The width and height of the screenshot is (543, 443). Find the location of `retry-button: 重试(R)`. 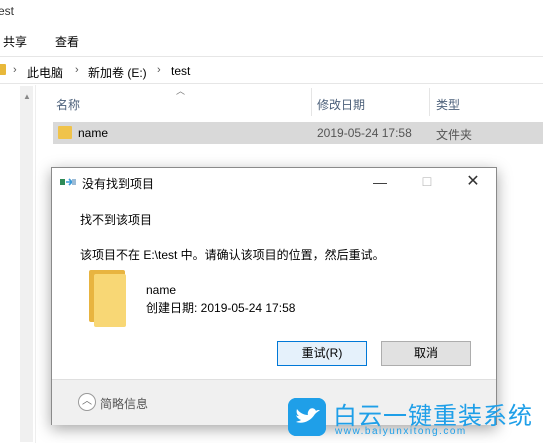

retry-button: 重试(R) is located at coordinates (322, 353).